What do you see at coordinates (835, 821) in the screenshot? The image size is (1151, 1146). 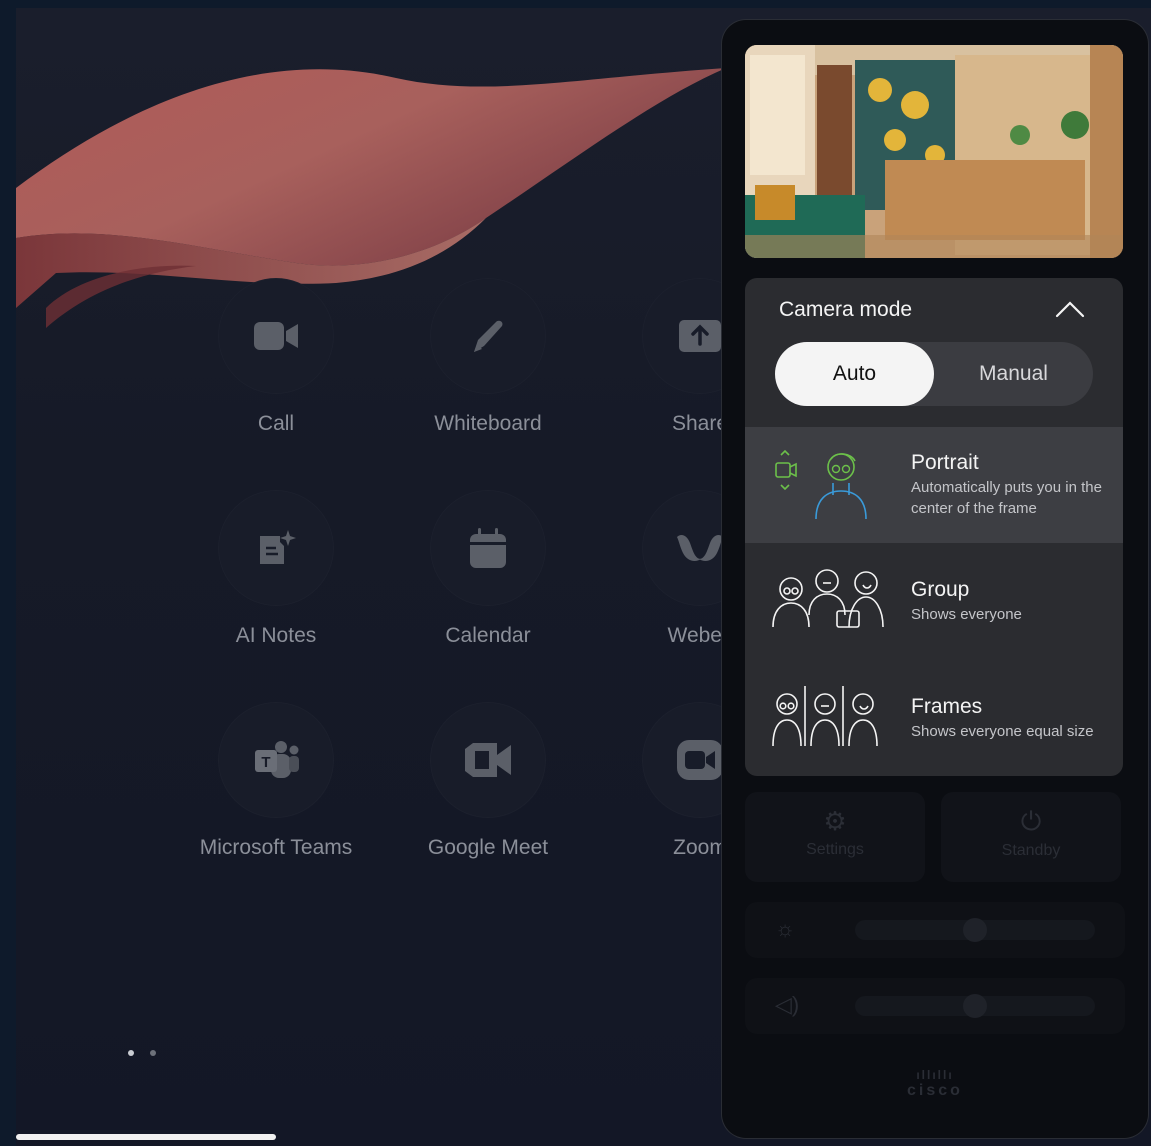 I see `gear-icon: ⚙` at bounding box center [835, 821].